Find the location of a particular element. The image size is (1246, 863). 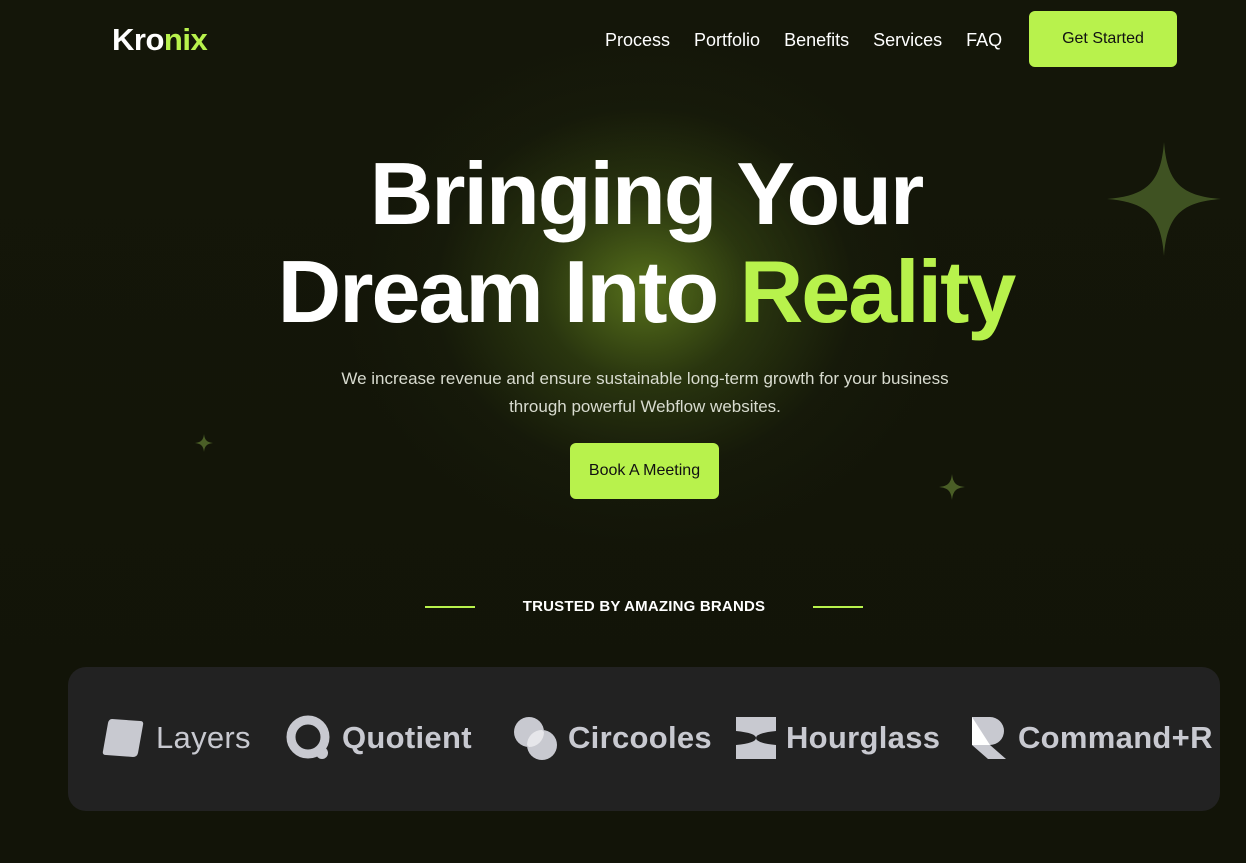

book-meeting-button: Book A Meeting is located at coordinates (644, 471).